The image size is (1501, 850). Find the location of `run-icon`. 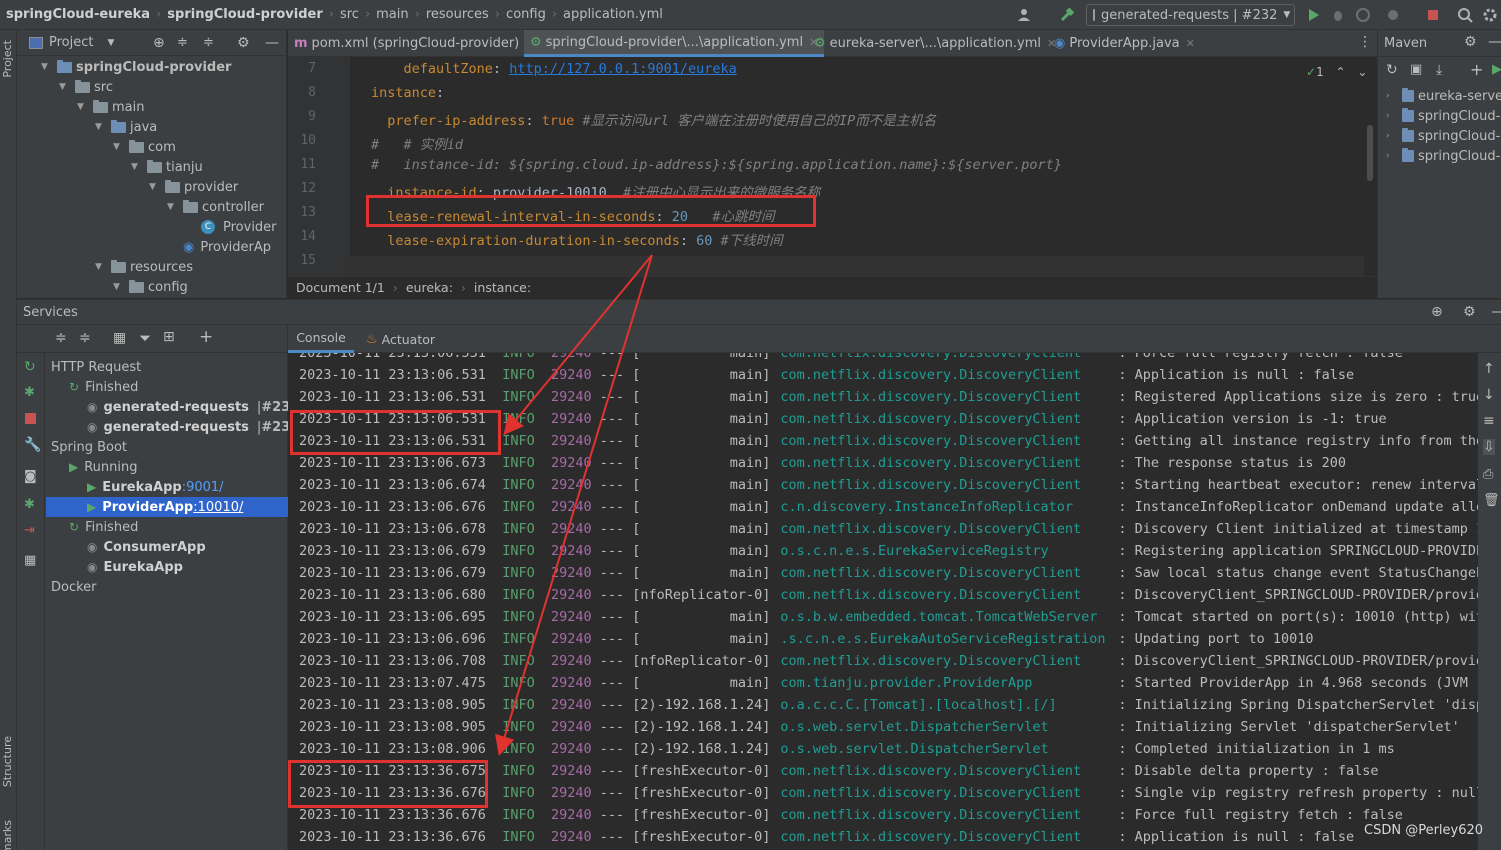

run-icon is located at coordinates (1313, 15).